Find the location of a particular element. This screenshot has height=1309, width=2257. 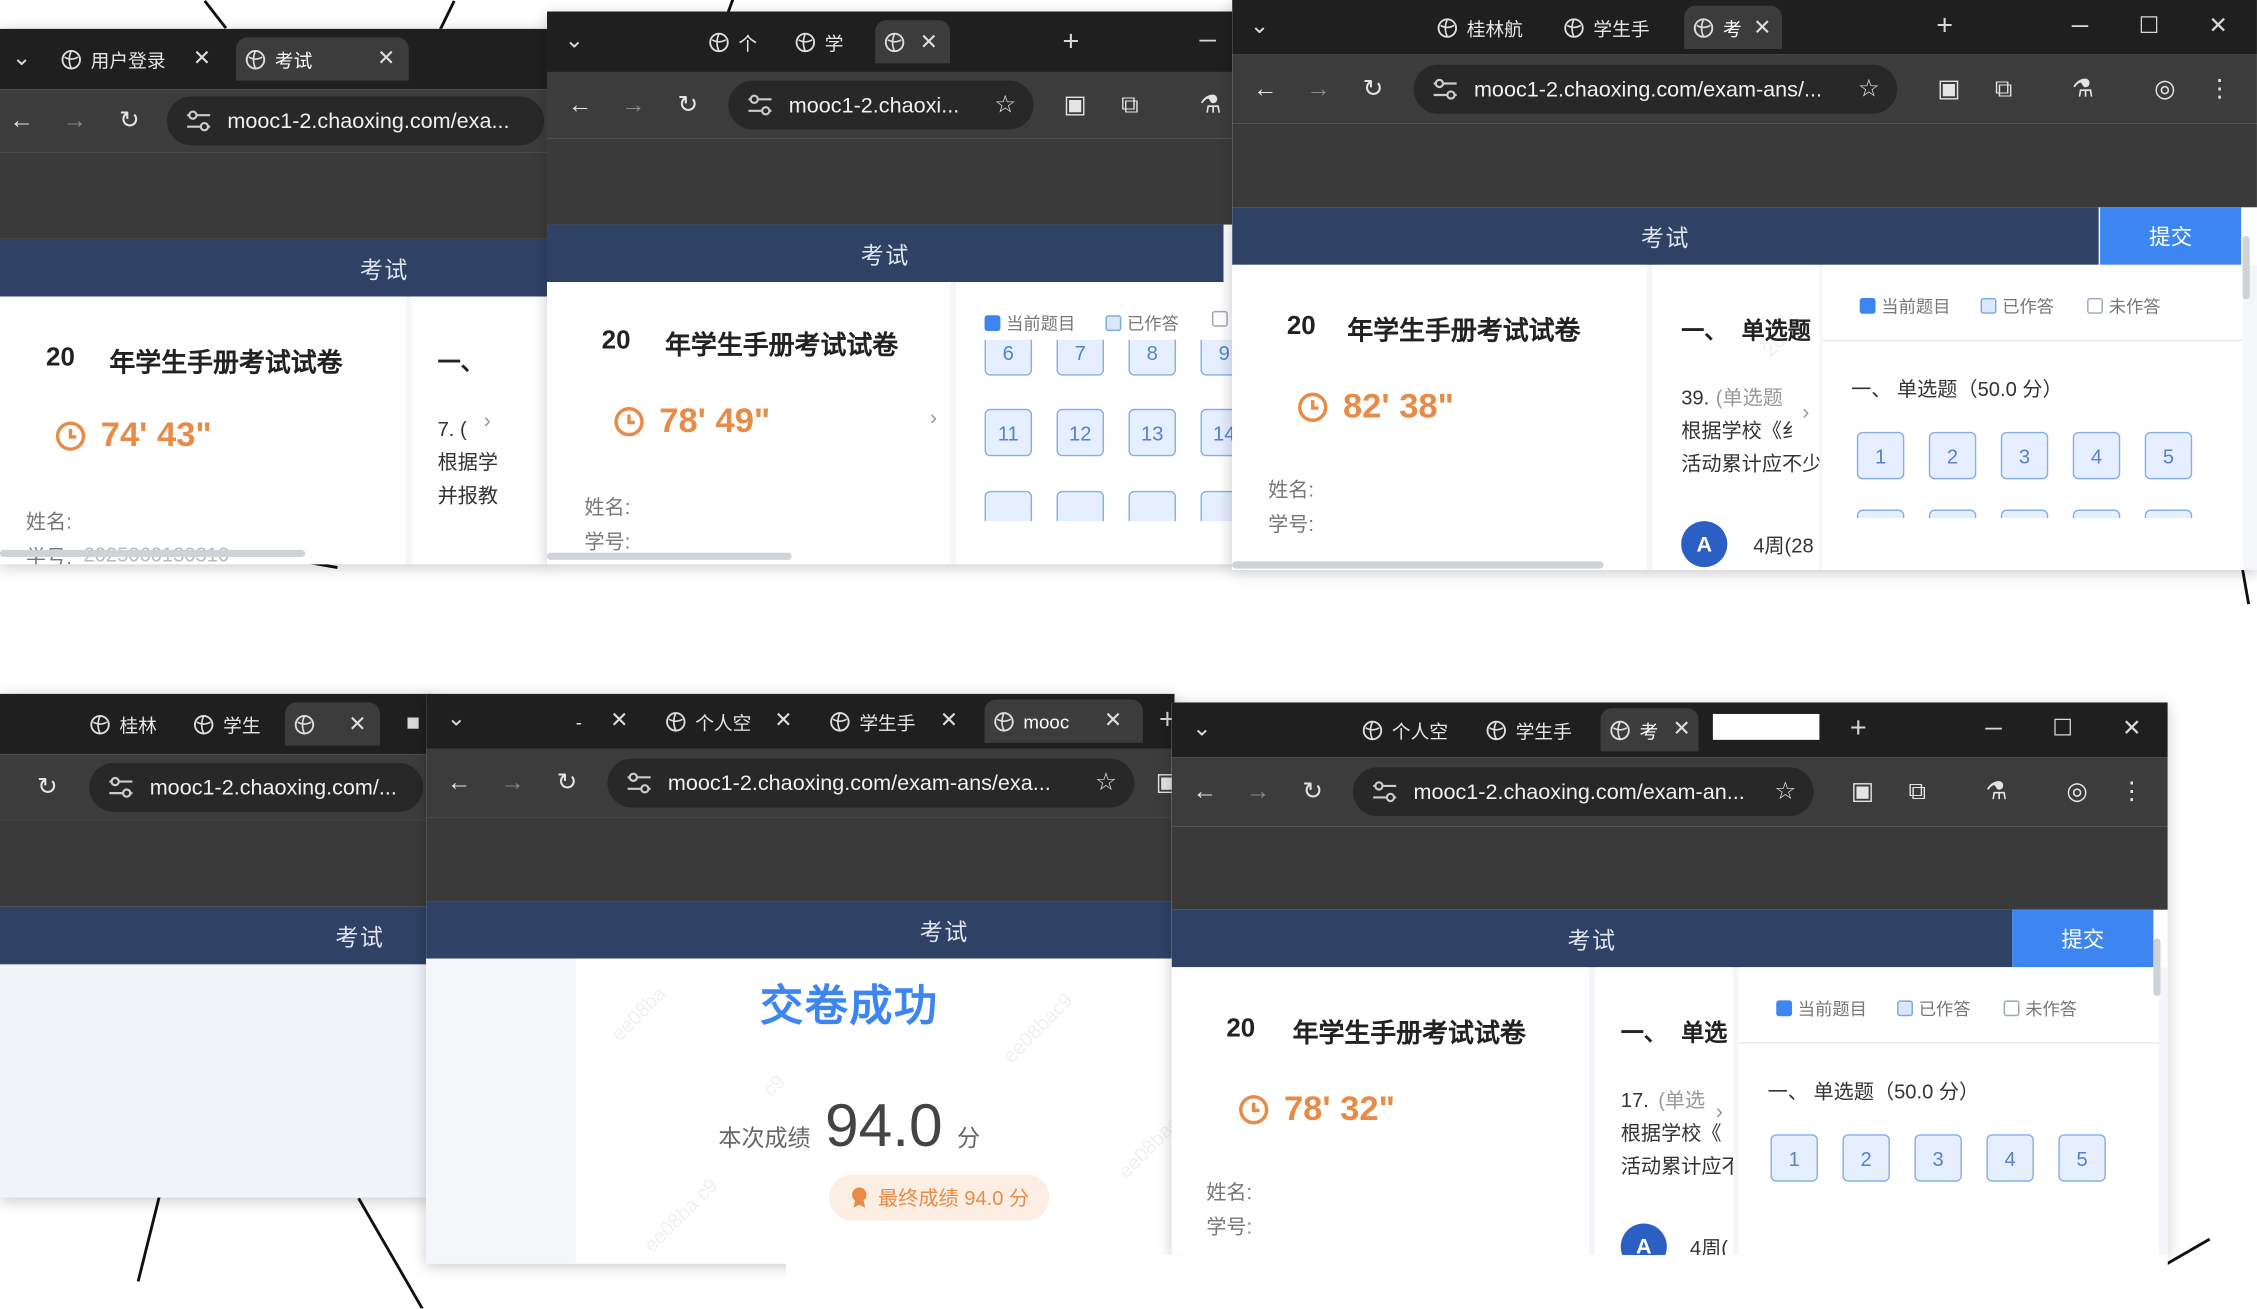

question-button-7: 7 is located at coordinates (1080, 357).